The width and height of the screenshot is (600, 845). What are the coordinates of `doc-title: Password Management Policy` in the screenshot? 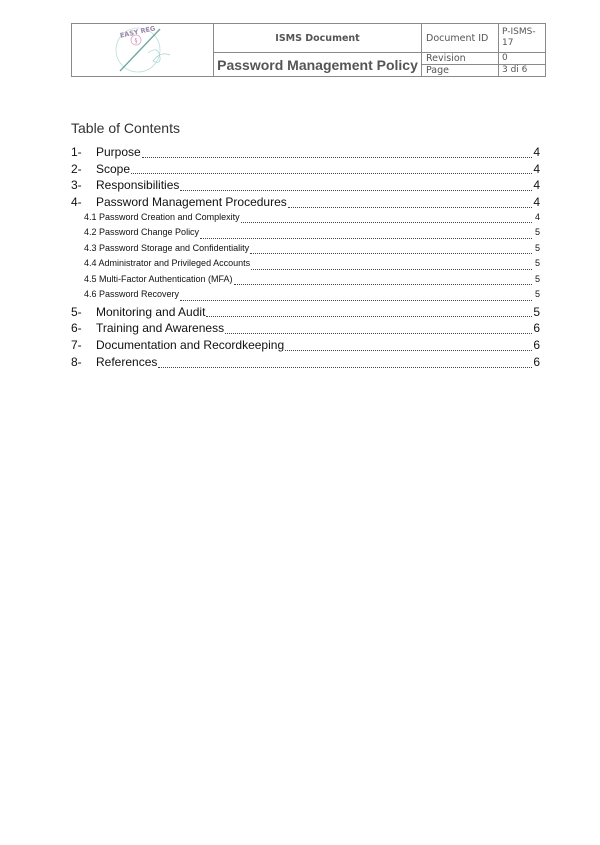 It's located at (317, 64).